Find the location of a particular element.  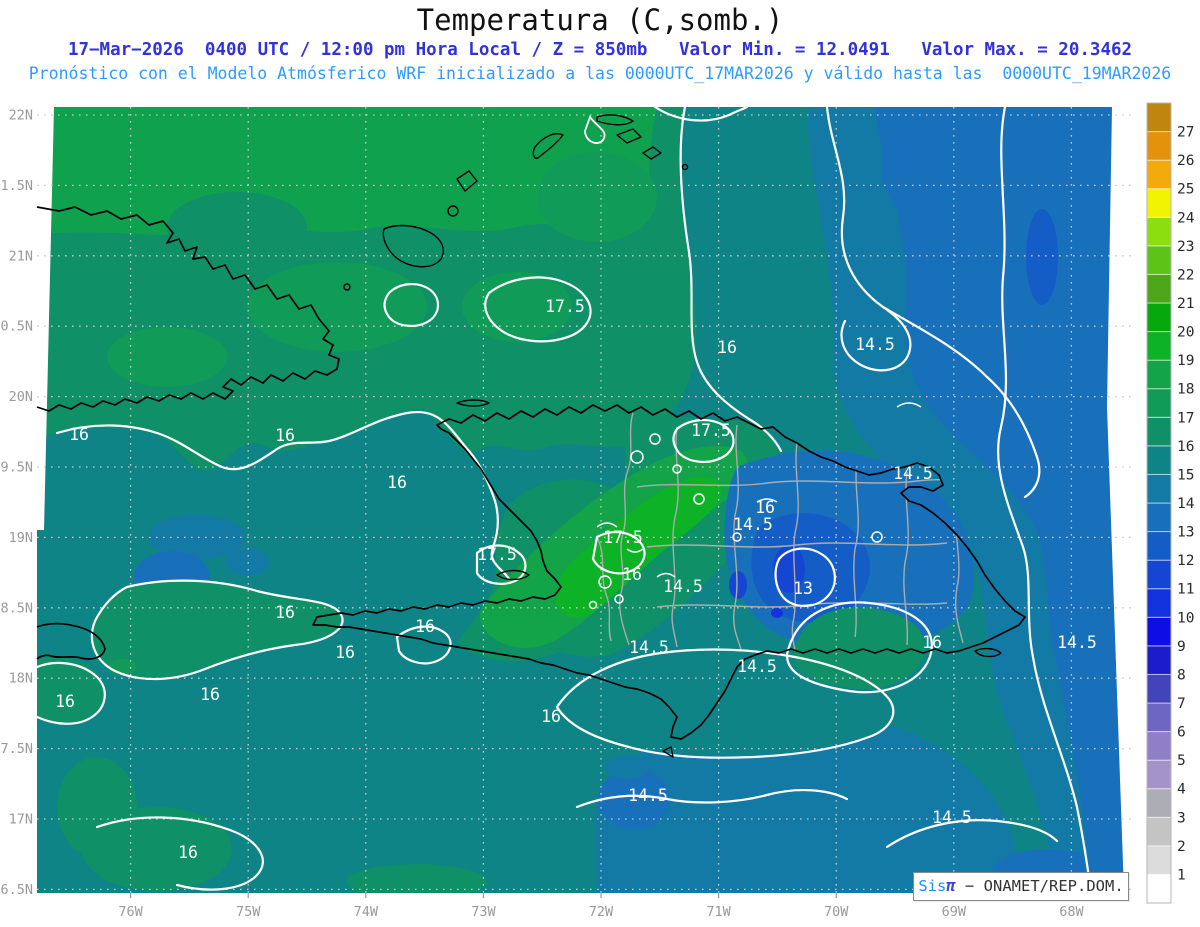

y-axis-label: 7.5N is located at coordinates (16, 749).